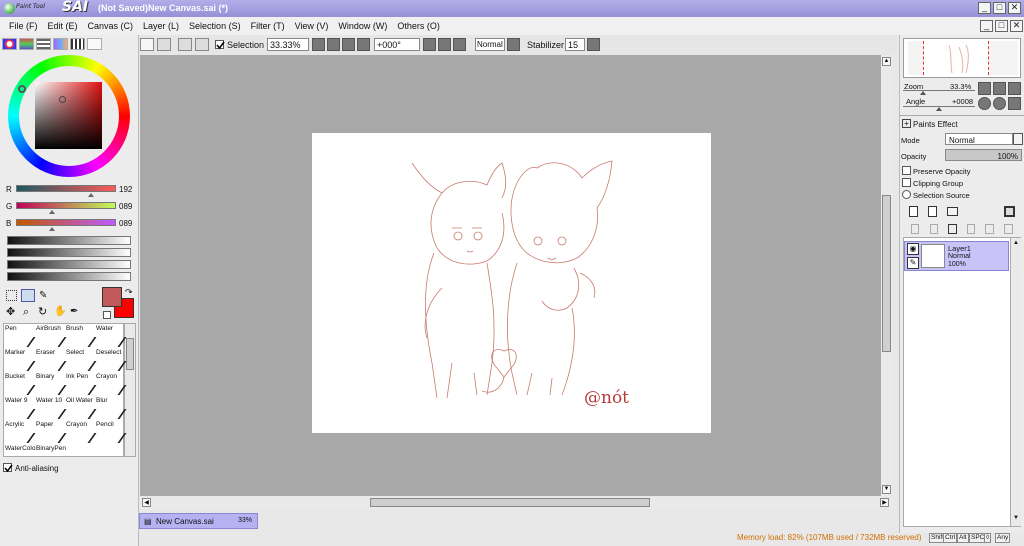 Image resolution: width=1024 pixels, height=546 pixels. I want to click on nav-zoom-reset-icon, so click(1014, 88).